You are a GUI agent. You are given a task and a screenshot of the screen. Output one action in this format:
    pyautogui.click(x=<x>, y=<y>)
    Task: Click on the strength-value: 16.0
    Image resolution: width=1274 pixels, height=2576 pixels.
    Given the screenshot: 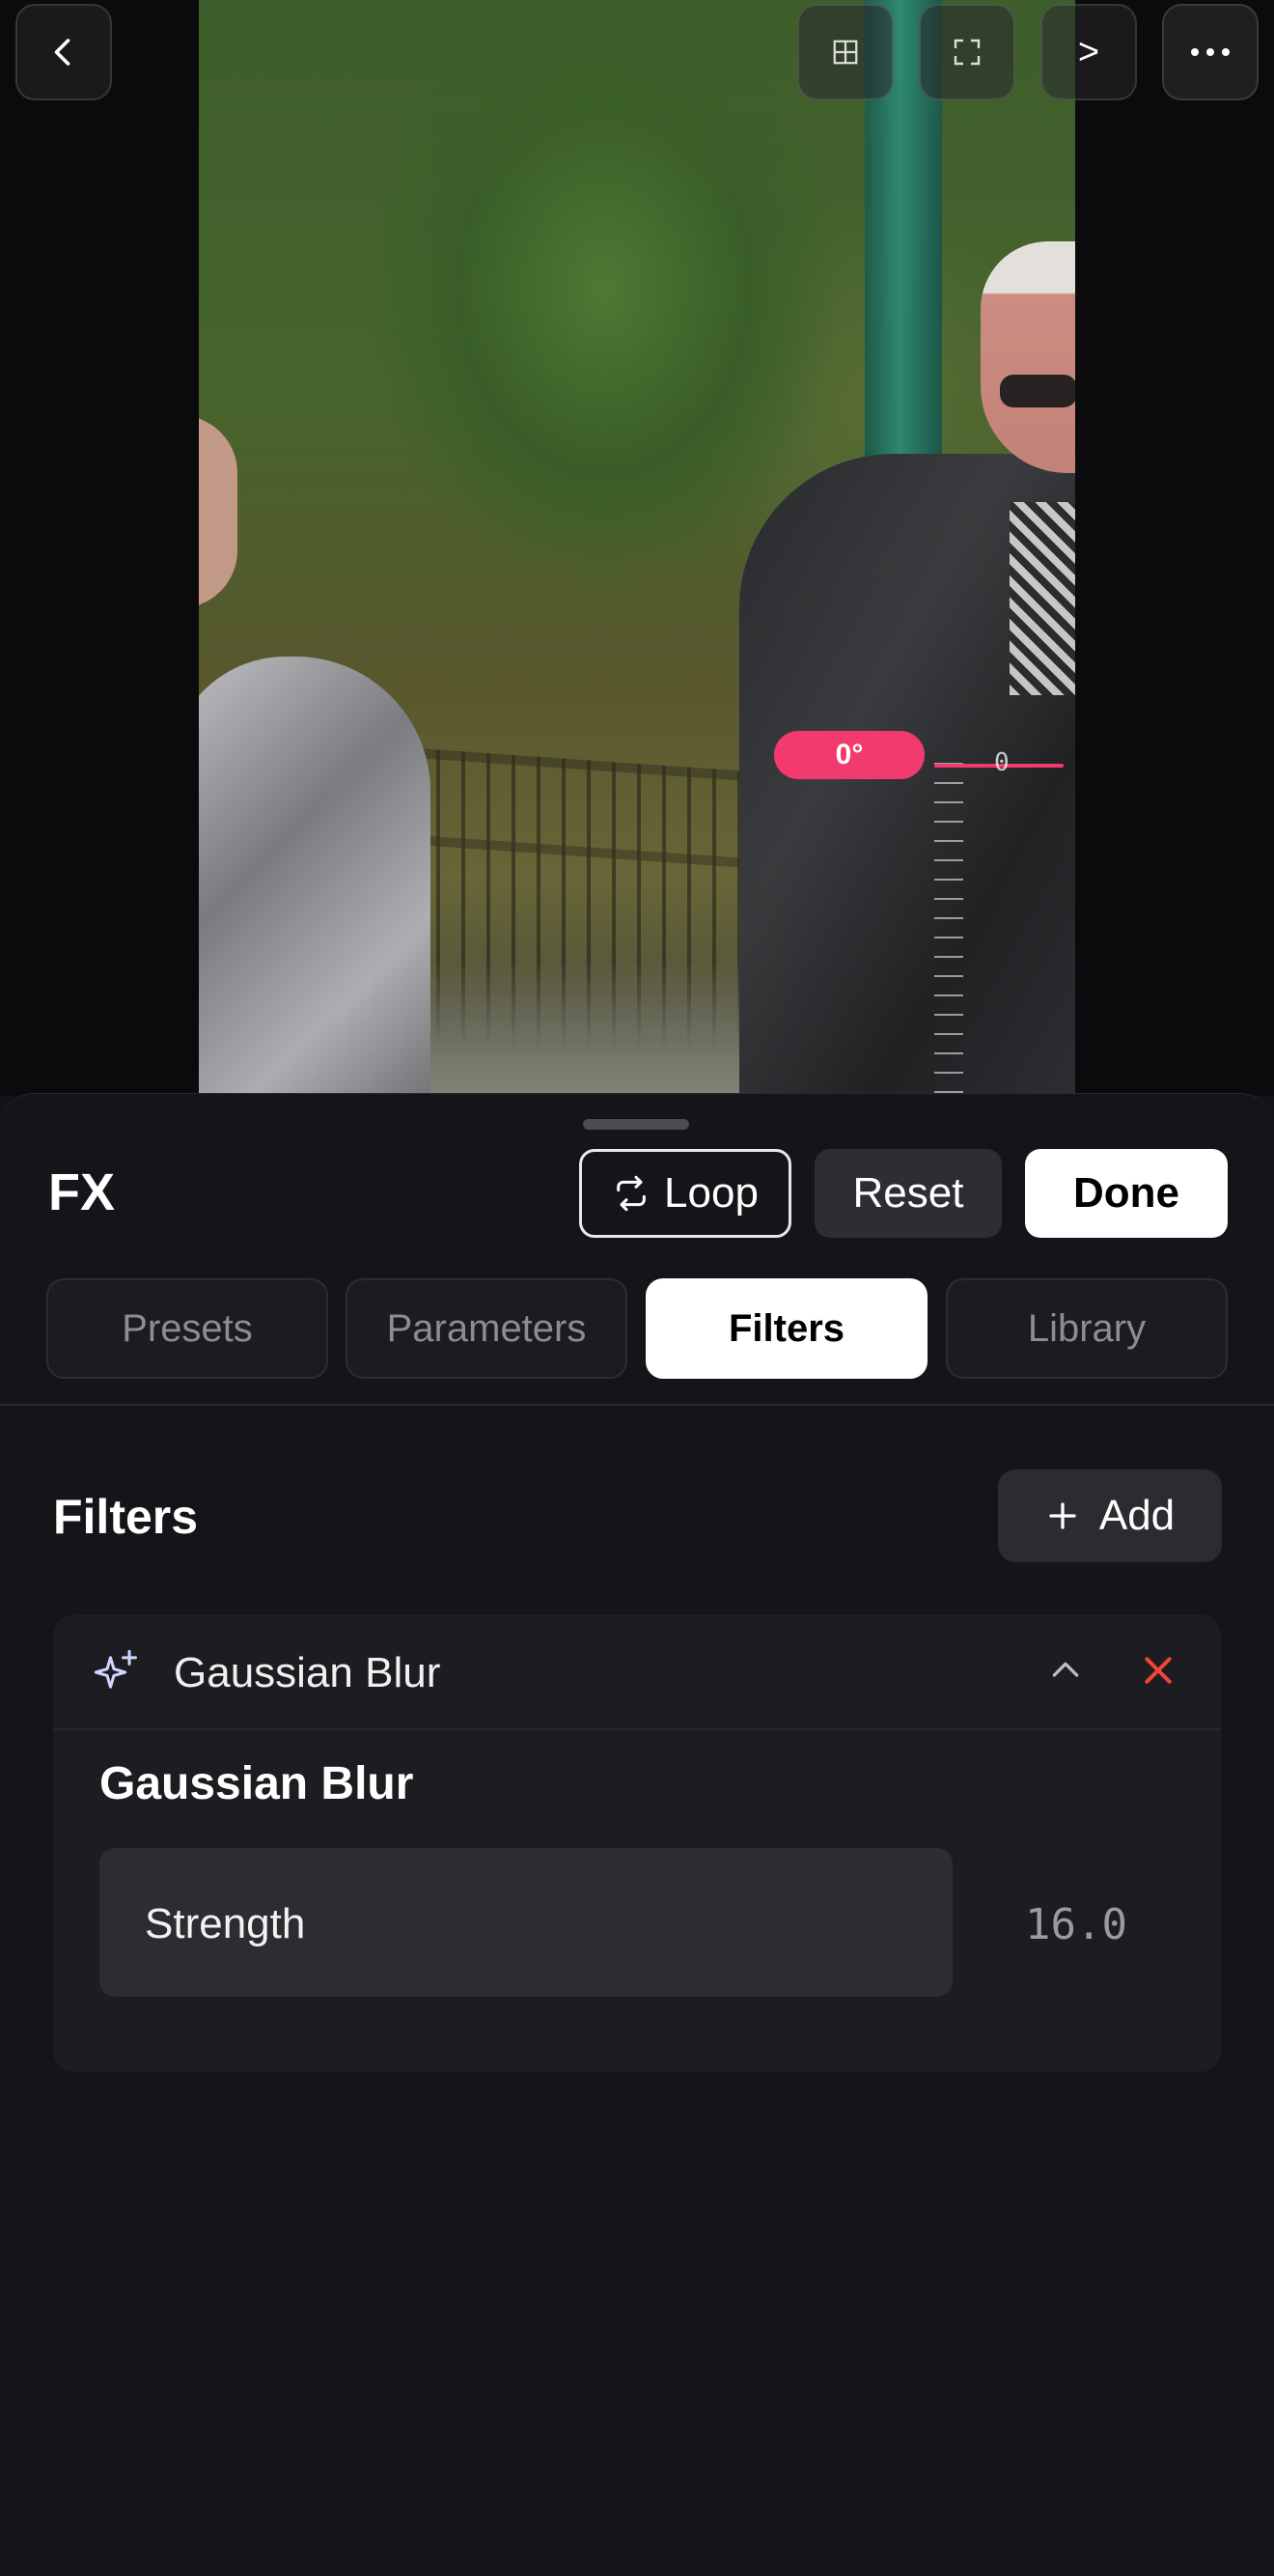 What is the action you would take?
    pyautogui.click(x=1076, y=1925)
    